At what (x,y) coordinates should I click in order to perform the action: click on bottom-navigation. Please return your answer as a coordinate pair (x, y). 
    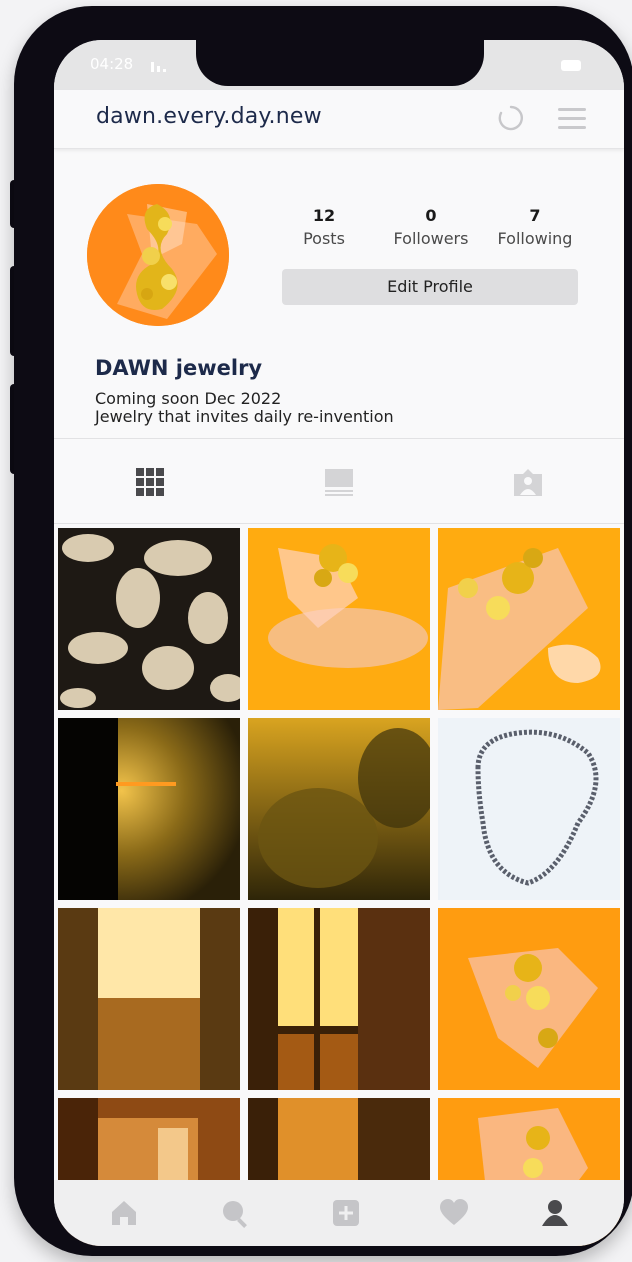
    Looking at the image, I should click on (339, 1213).